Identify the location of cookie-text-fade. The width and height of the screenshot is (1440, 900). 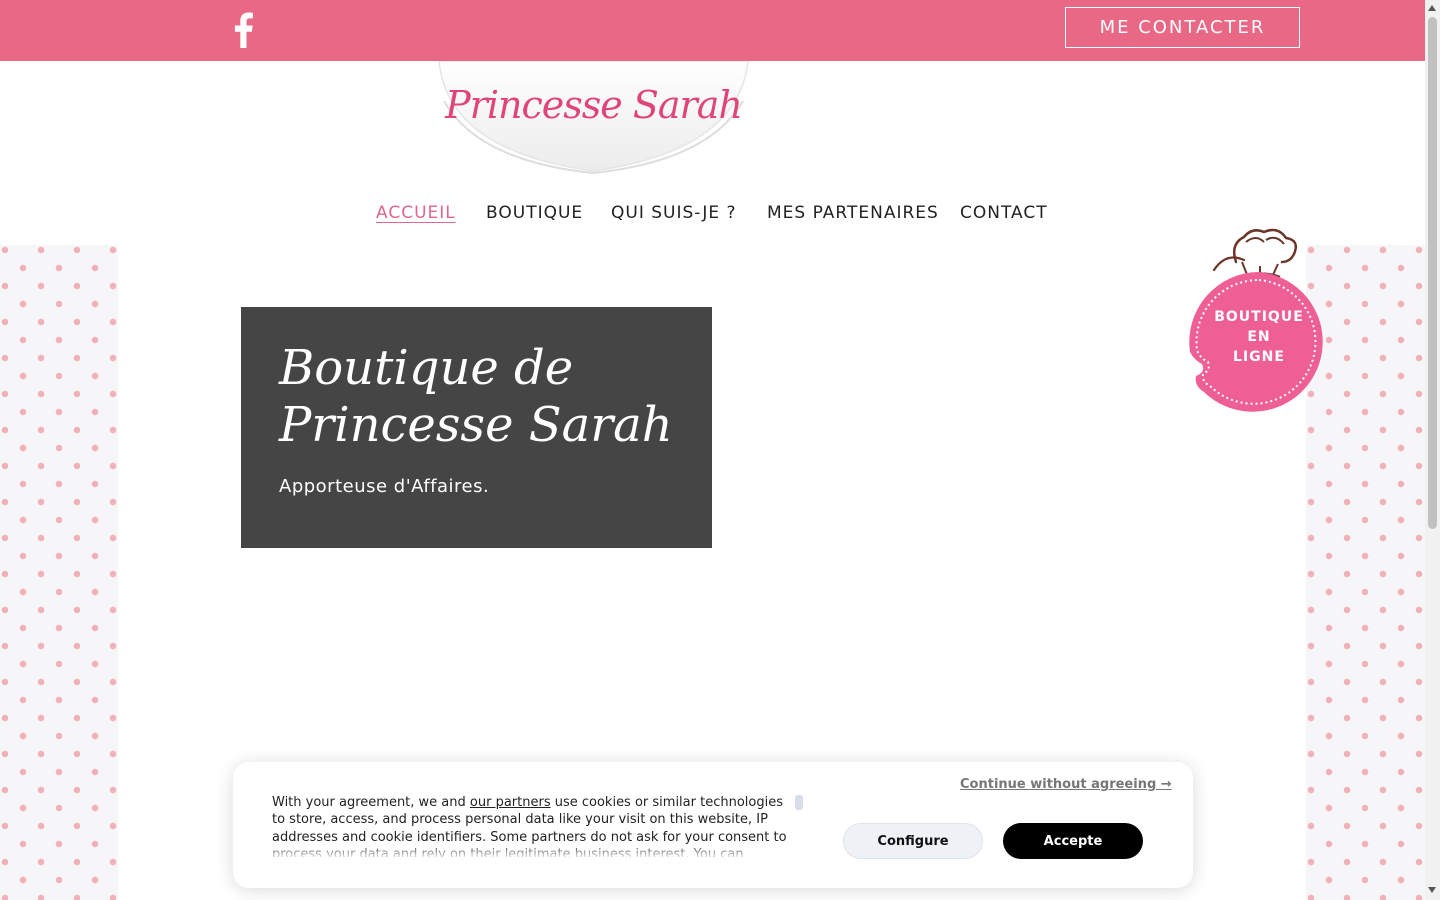
(532, 851).